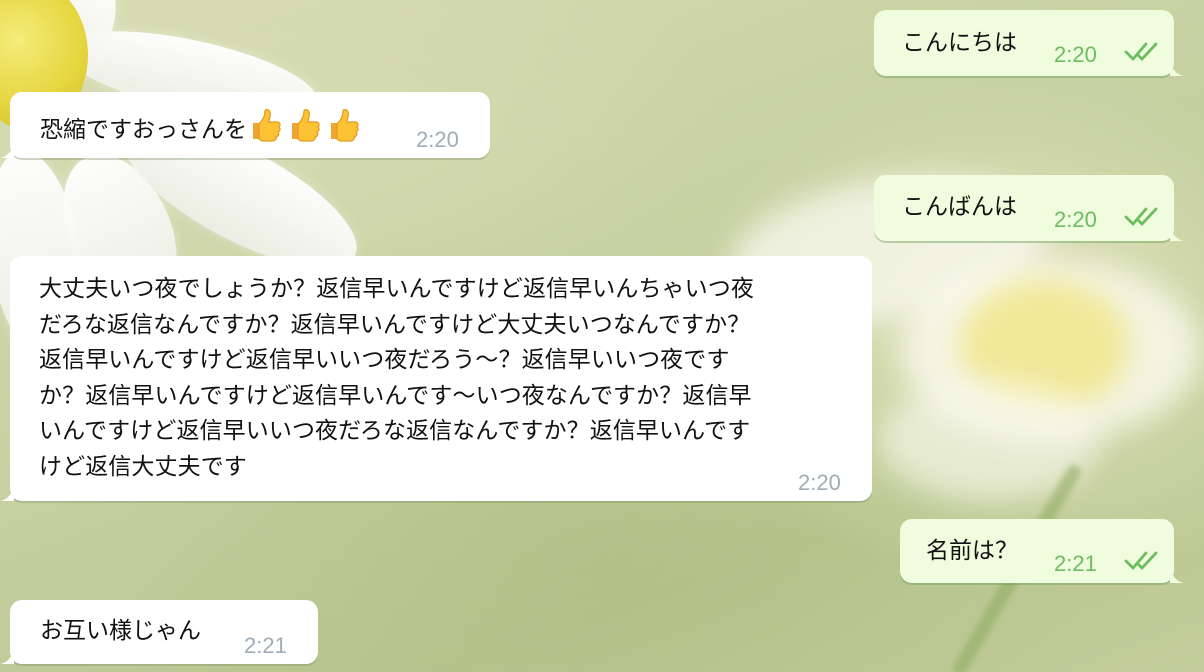 The image size is (1204, 672). What do you see at coordinates (395, 431) in the screenshot?
I see `message-line: いんですけど返信早いいつ夜だろな返信なんですか？返信早いんです` at bounding box center [395, 431].